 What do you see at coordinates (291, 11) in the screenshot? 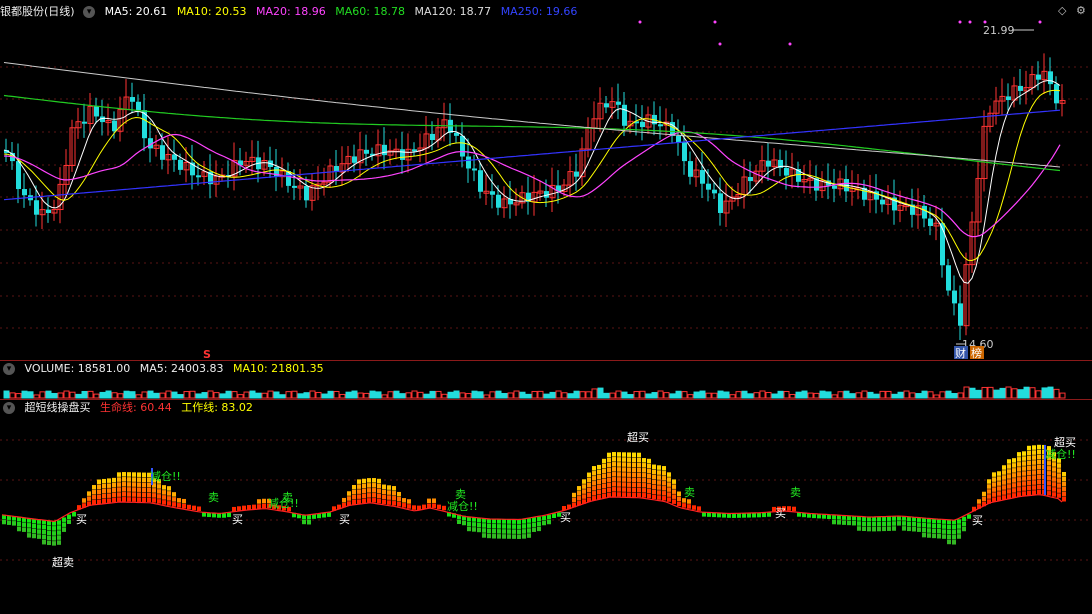
I see `ma20-label: MA20: 18.96` at bounding box center [291, 11].